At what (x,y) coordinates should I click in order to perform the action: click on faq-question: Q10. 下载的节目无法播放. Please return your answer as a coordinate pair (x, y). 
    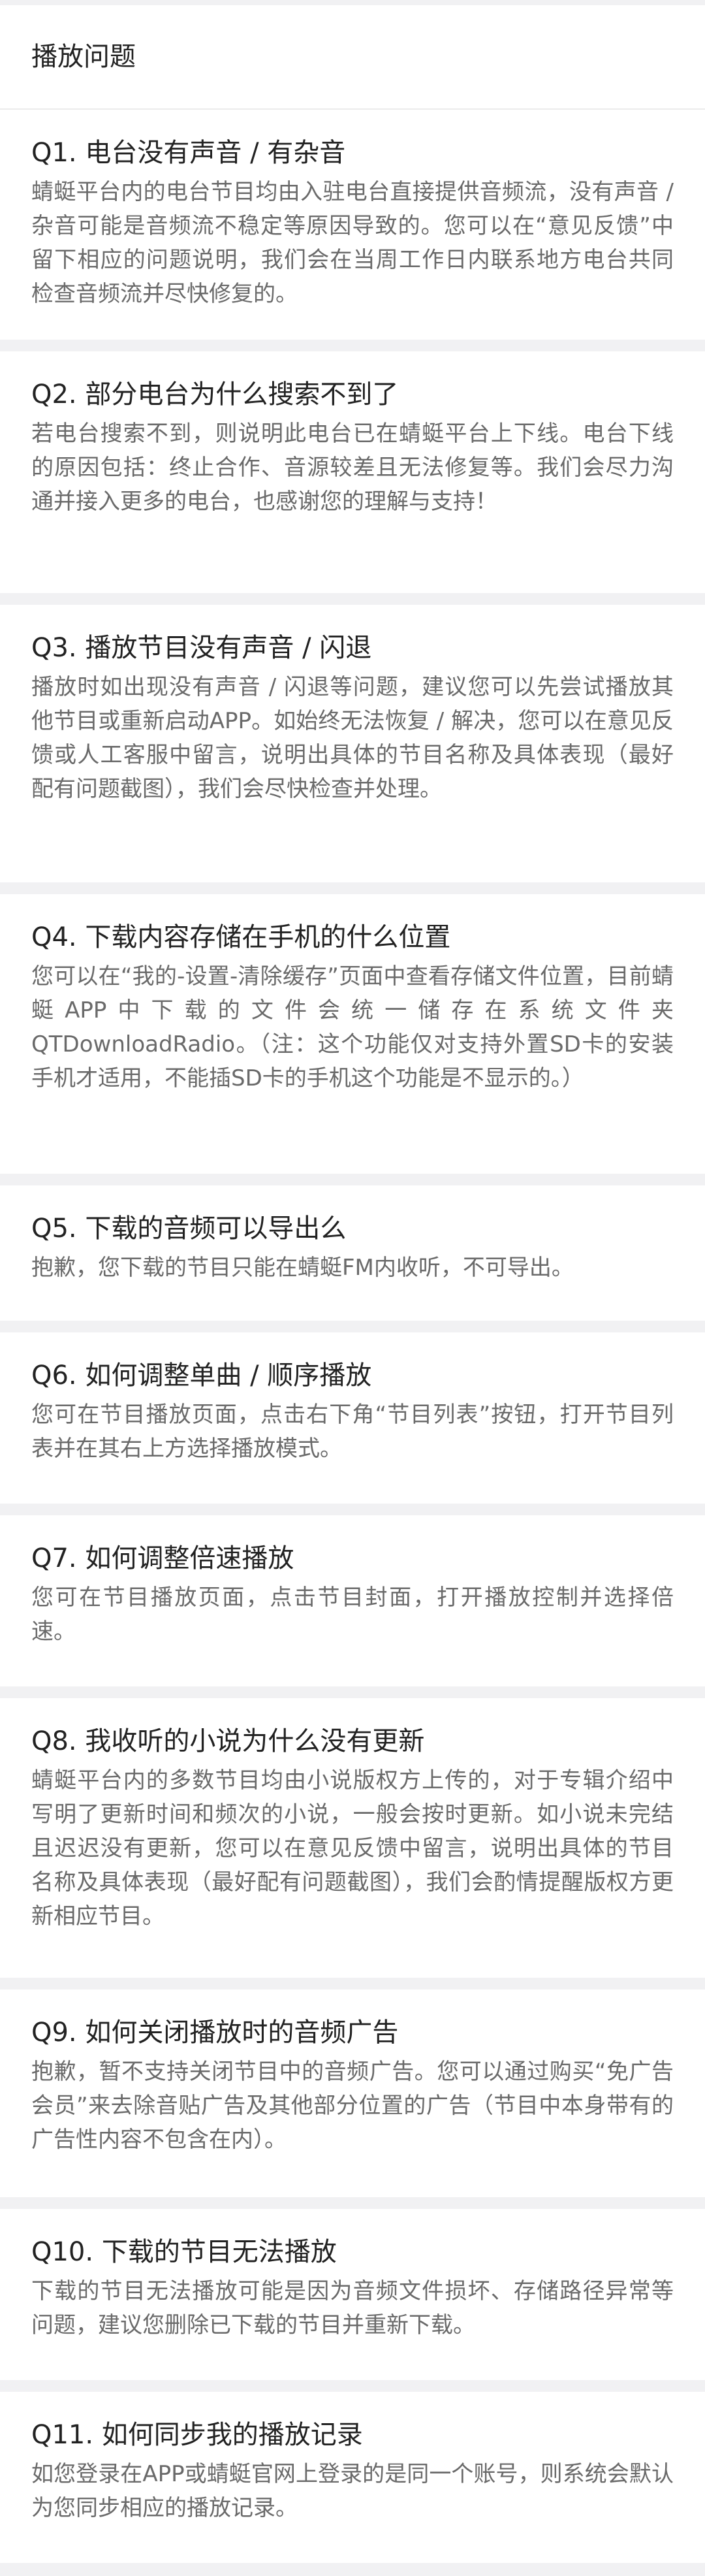
    Looking at the image, I should click on (184, 2252).